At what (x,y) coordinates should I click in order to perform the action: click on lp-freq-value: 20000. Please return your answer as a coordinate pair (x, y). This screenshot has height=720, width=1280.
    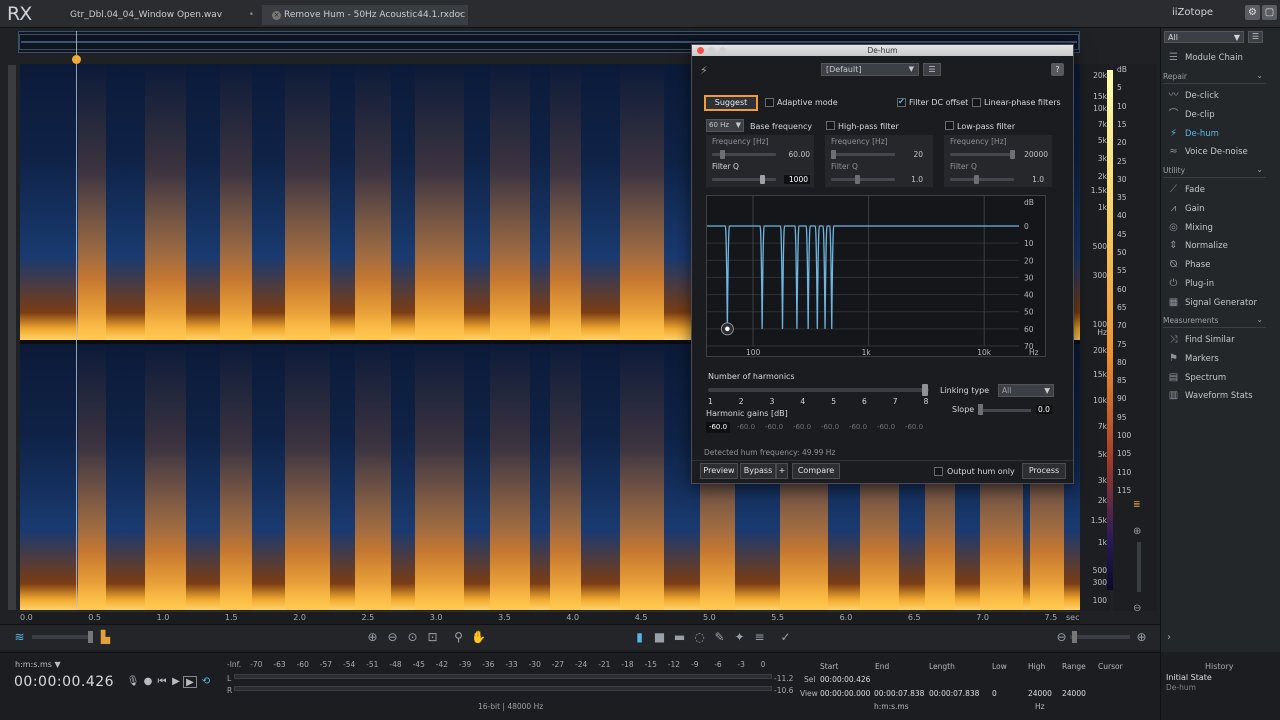
    Looking at the image, I should click on (1032, 154).